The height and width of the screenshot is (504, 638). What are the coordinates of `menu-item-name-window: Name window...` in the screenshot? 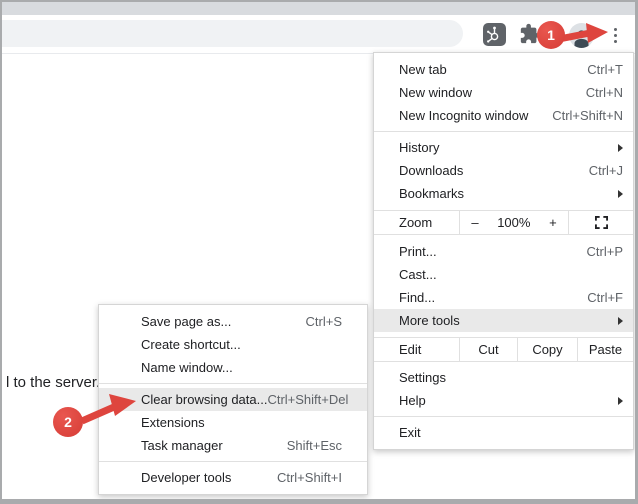 It's located at (233, 367).